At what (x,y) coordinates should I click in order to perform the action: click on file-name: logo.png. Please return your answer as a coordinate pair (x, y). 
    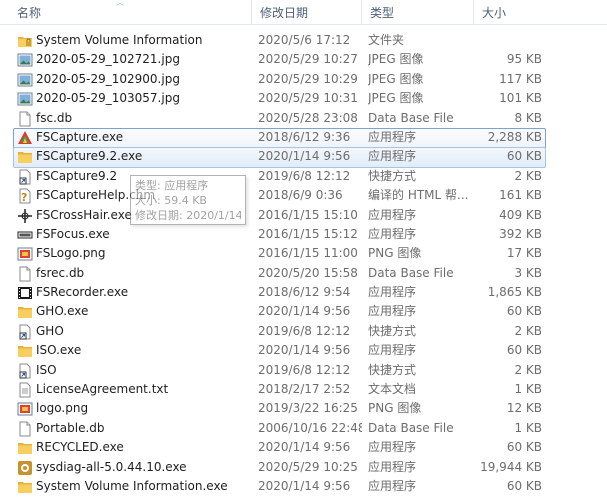
    Looking at the image, I should click on (62, 408).